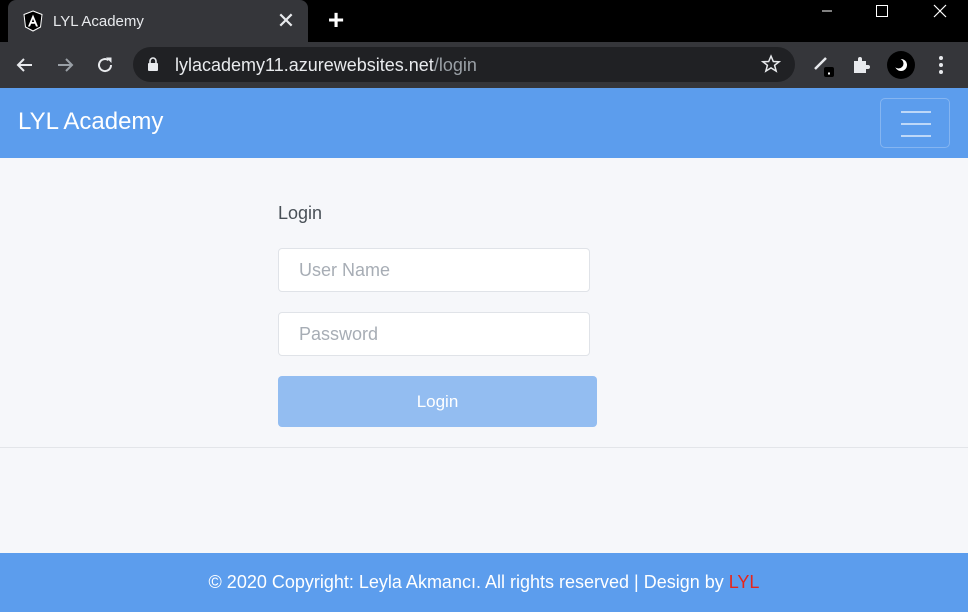 This screenshot has width=968, height=612. What do you see at coordinates (941, 65) in the screenshot?
I see `more-menu-icon` at bounding box center [941, 65].